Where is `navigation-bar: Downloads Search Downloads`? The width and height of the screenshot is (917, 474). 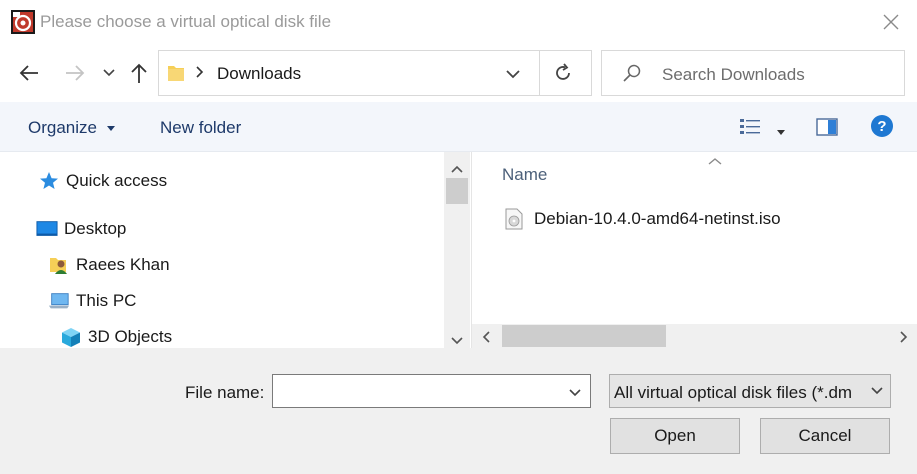 navigation-bar: Downloads Search Downloads is located at coordinates (458, 73).